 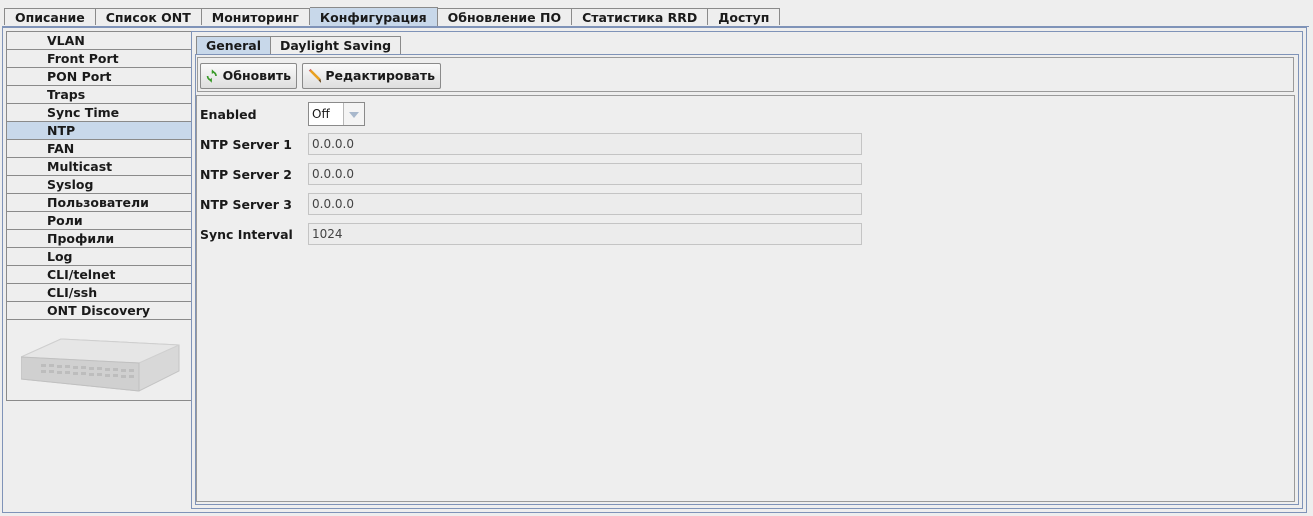 What do you see at coordinates (246, 174) in the screenshot?
I see `ntp-server-2-label: NTP Server 2` at bounding box center [246, 174].